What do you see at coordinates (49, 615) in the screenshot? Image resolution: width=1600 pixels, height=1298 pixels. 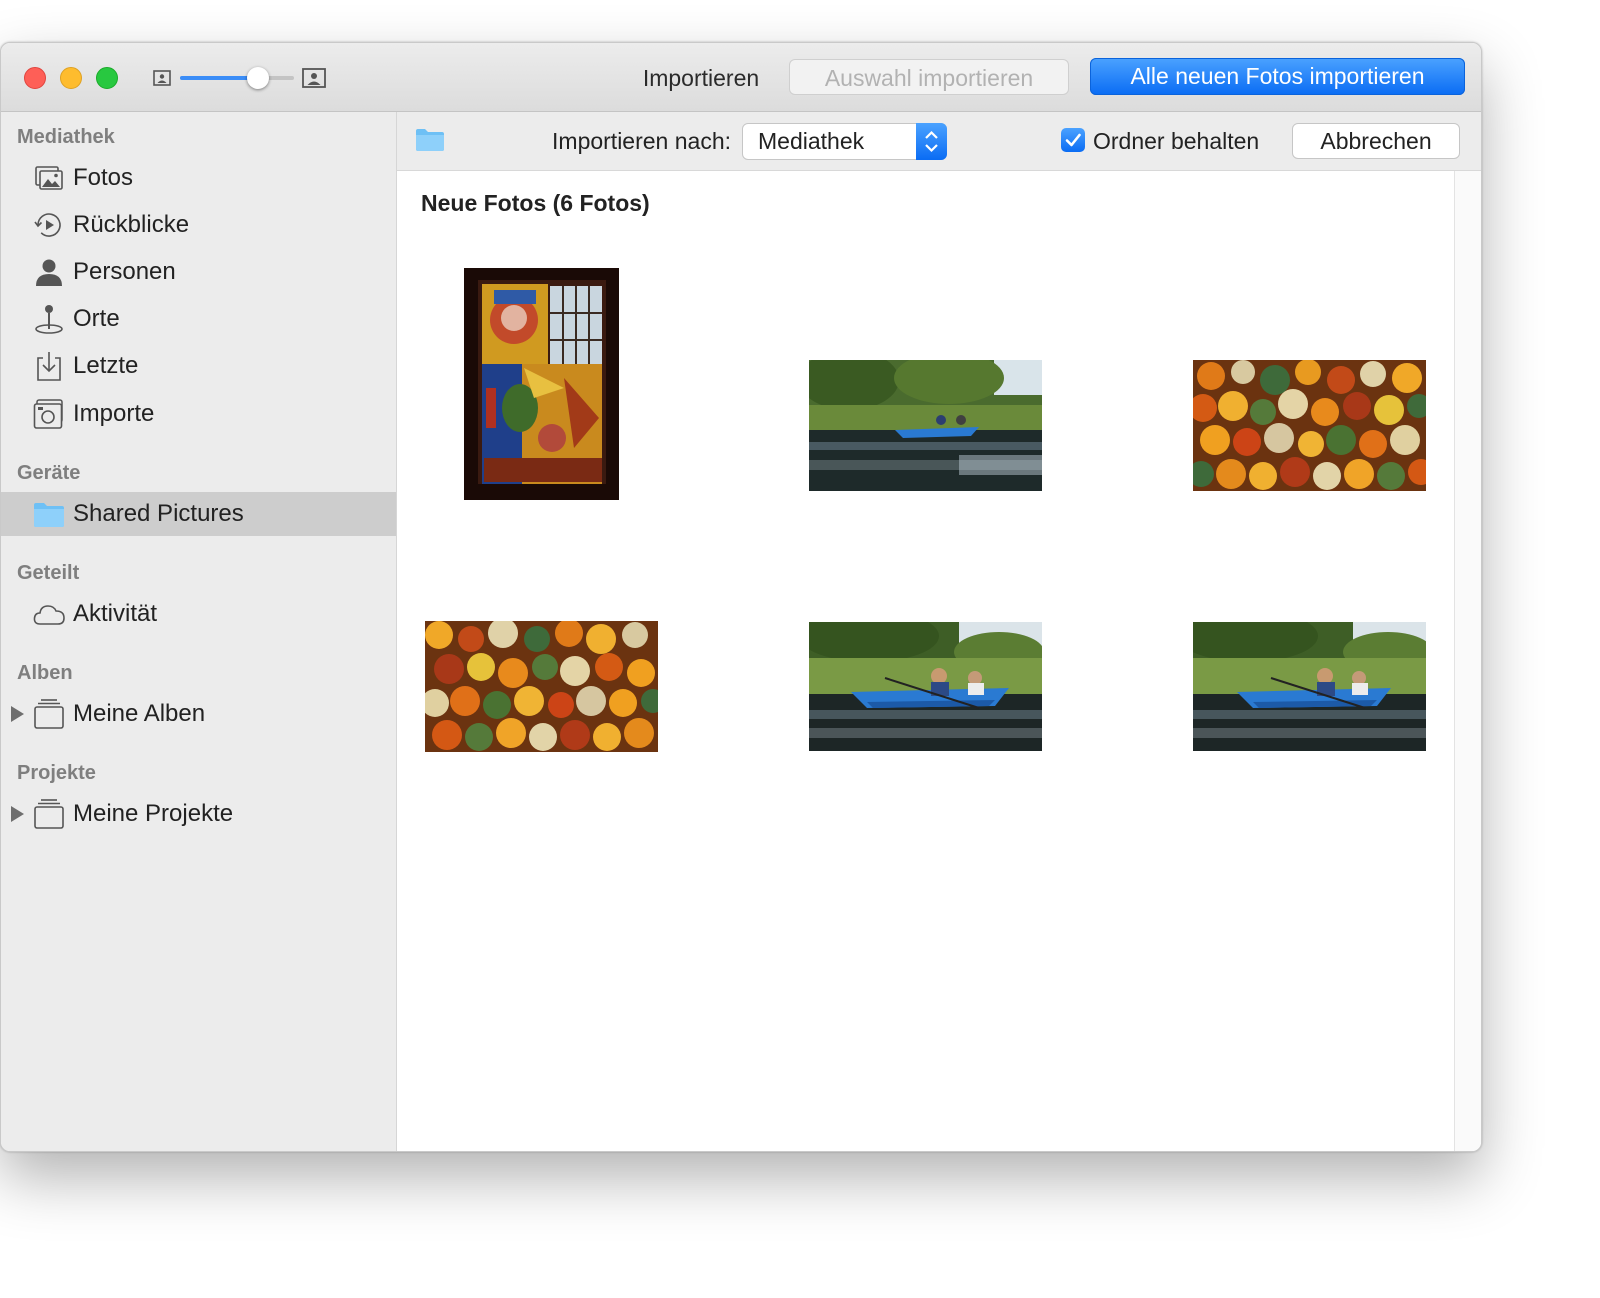 I see `cloud-icon` at bounding box center [49, 615].